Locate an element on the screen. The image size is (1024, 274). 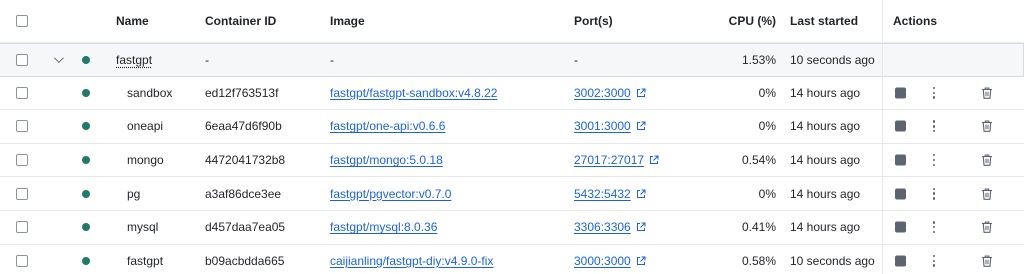
column-last-started: Last started is located at coordinates (835, 21).